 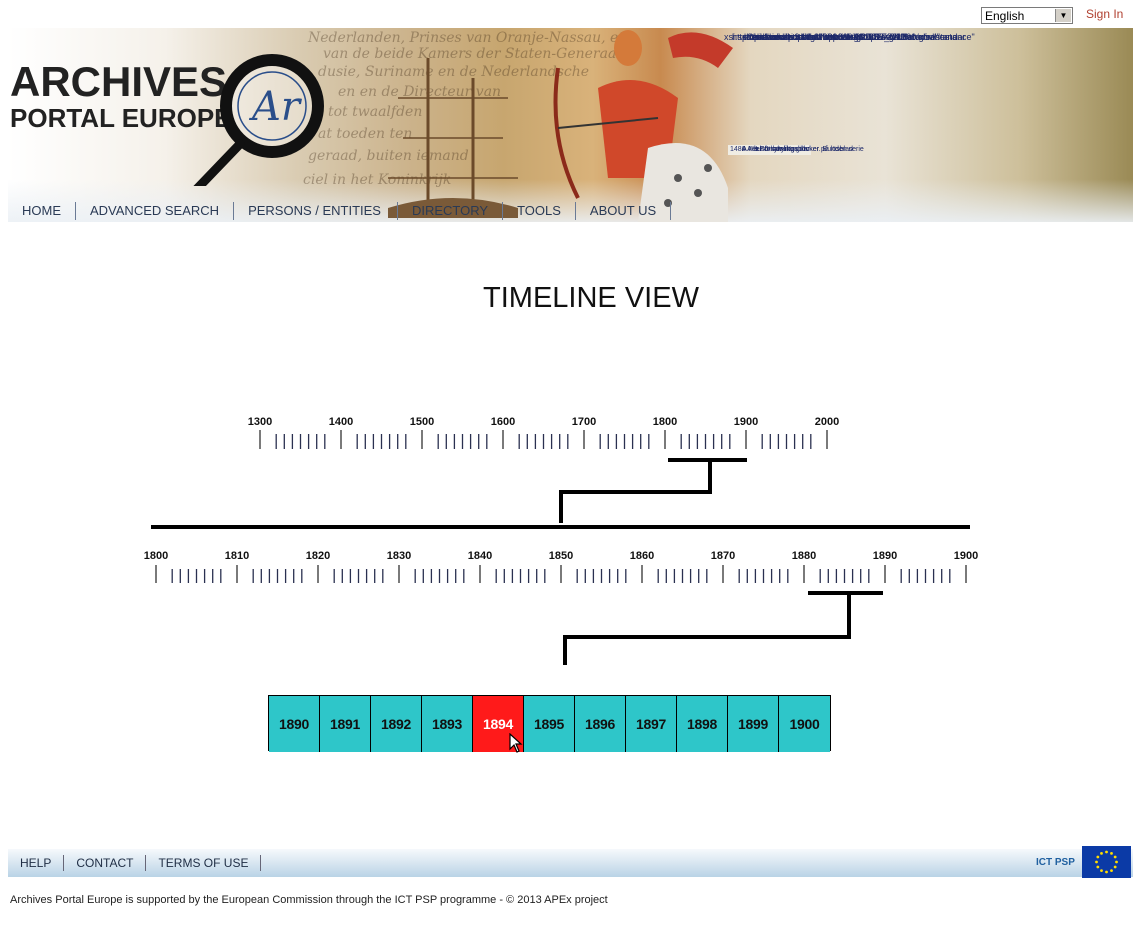 What do you see at coordinates (1106, 862) in the screenshot?
I see `eu-flag-icon` at bounding box center [1106, 862].